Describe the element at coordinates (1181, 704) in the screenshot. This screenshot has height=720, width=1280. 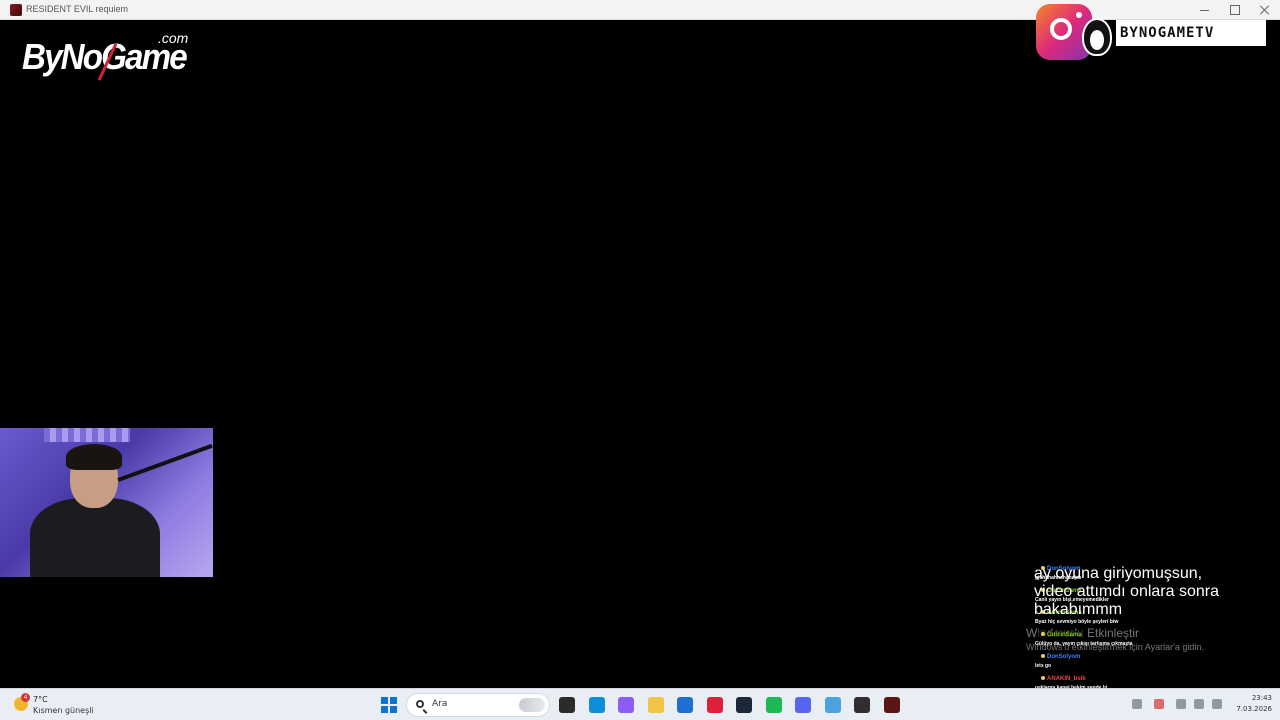
I see `microphone-icon` at that location.